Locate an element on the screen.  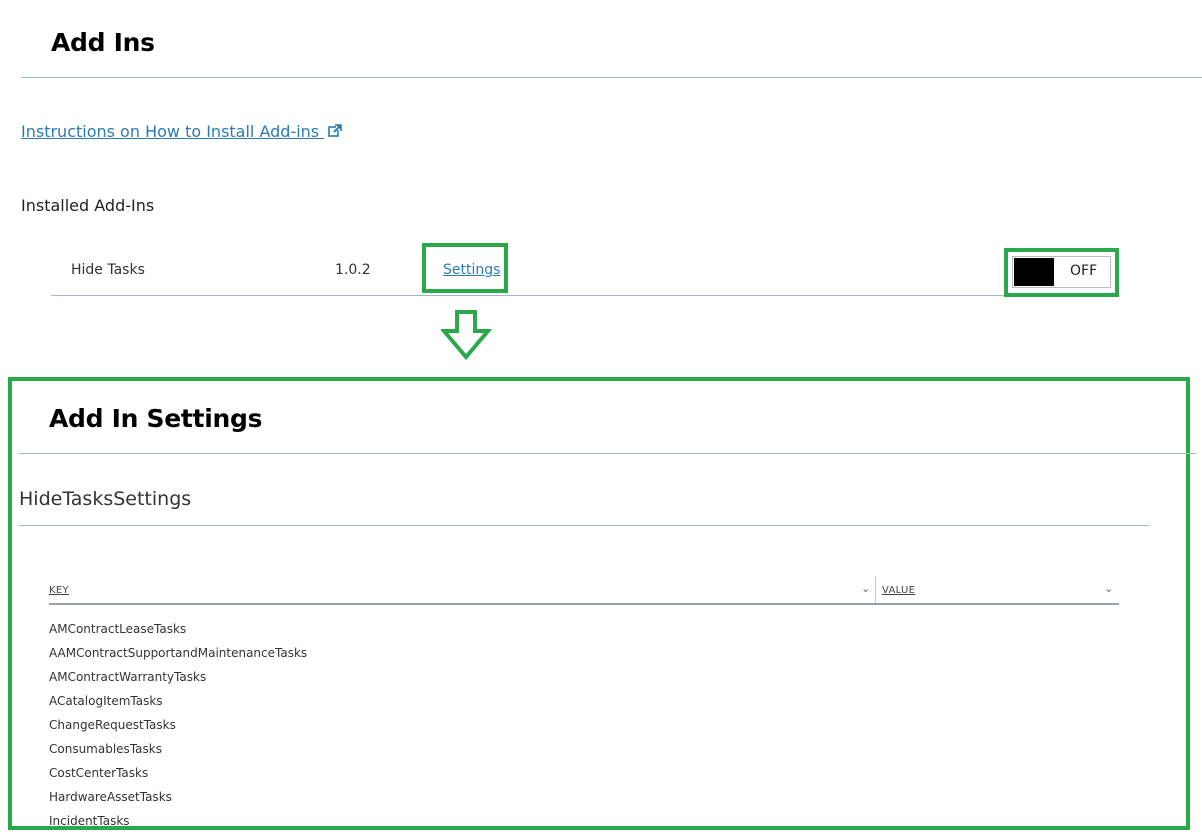
table-row: ConsumablesTasks is located at coordinates (178, 753).